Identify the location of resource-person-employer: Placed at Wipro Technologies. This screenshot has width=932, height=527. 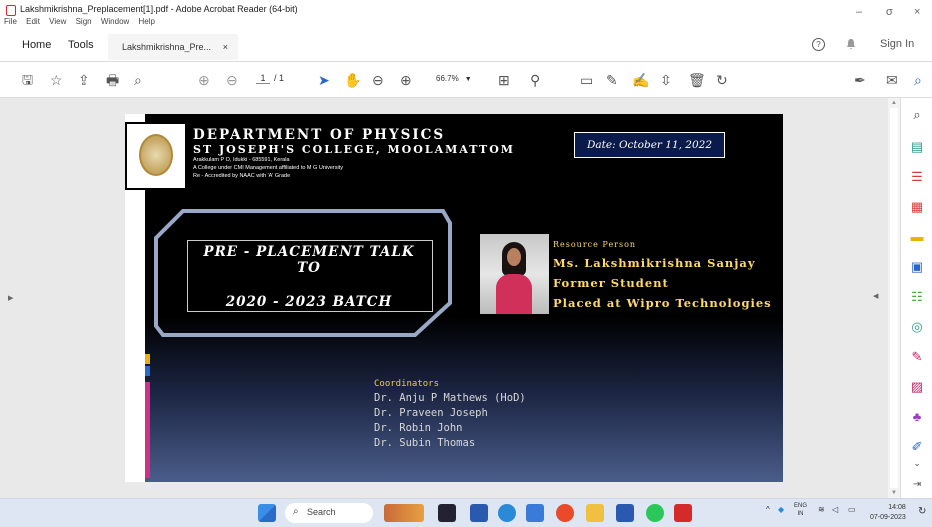
(662, 303).